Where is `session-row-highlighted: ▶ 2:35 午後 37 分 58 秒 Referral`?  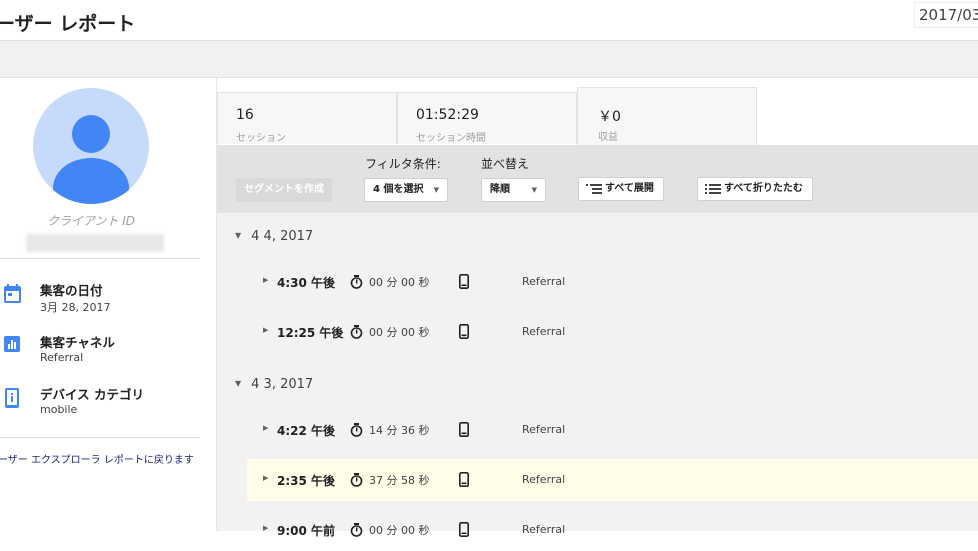 session-row-highlighted: ▶ 2:35 午後 37 分 58 秒 Referral is located at coordinates (612, 480).